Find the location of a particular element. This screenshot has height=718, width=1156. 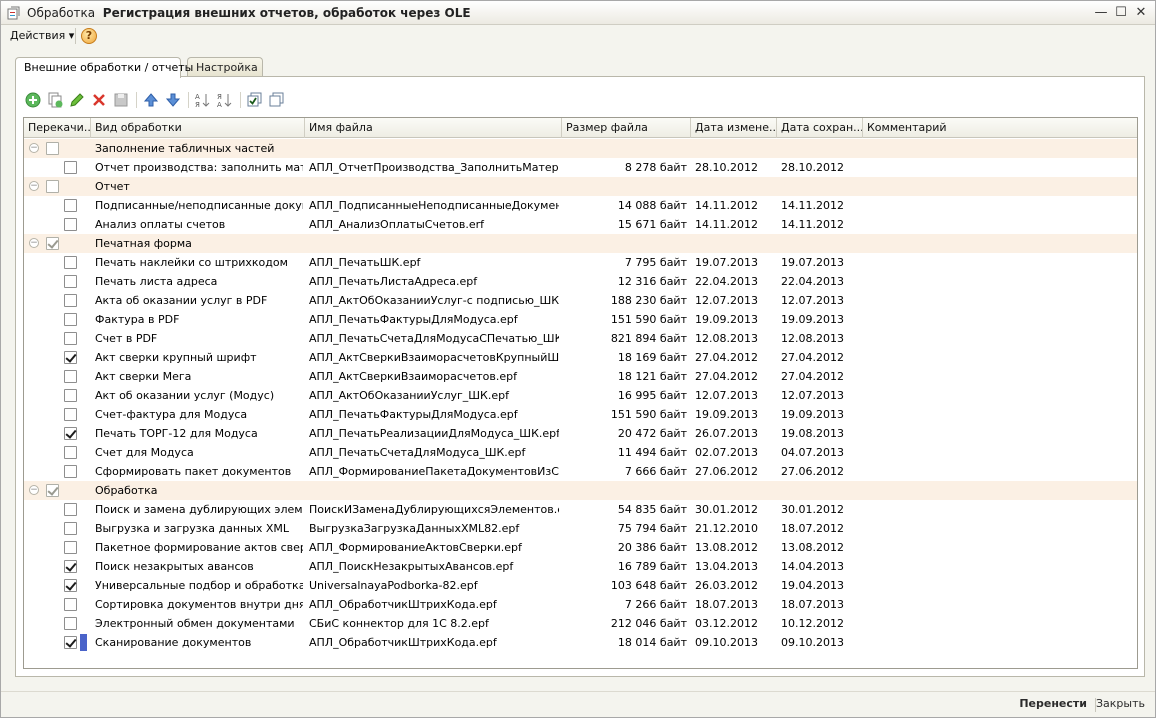

add-icon is located at coordinates (33, 100).